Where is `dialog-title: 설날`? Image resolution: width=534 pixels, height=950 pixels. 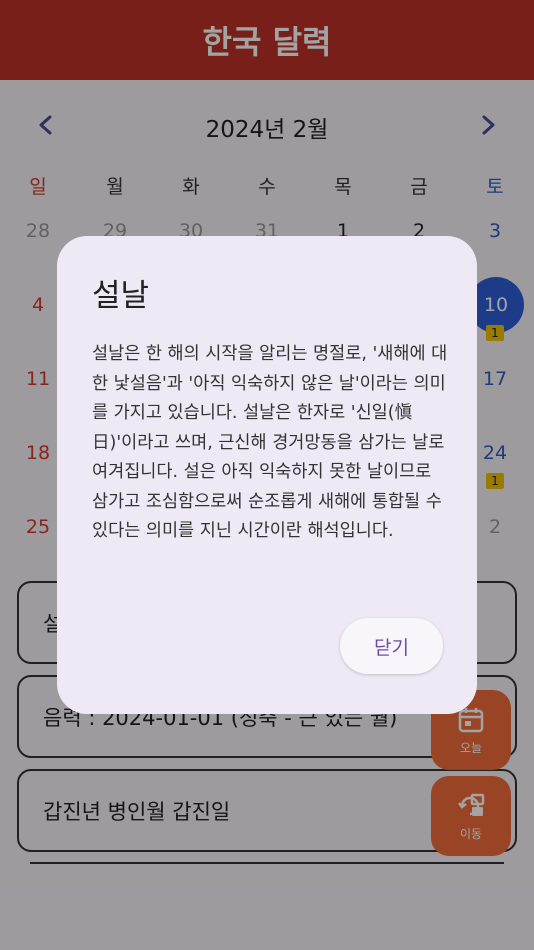 dialog-title: 설날 is located at coordinates (121, 296).